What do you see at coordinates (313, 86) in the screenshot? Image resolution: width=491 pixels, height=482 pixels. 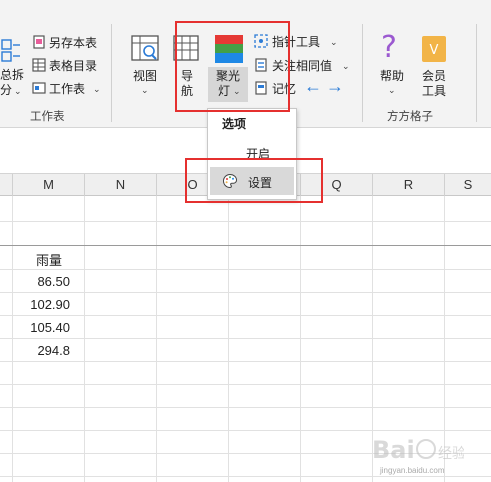 I see `arrow-left-icon: ←` at bounding box center [313, 86].